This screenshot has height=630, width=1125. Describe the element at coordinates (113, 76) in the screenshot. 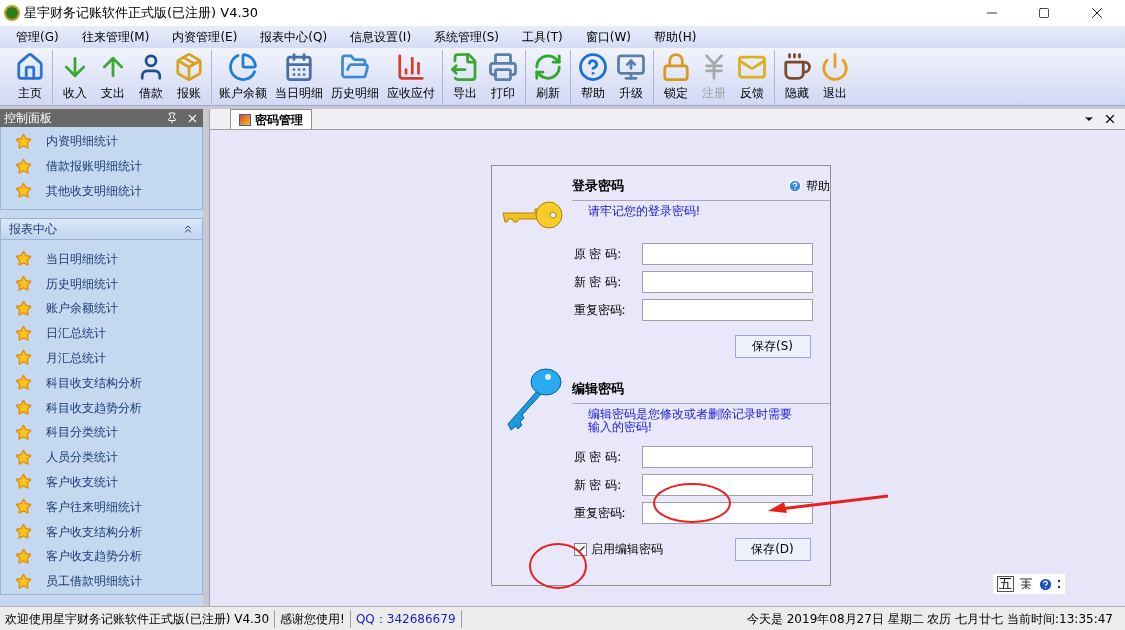

I see `toolbar-button: 支出` at that location.